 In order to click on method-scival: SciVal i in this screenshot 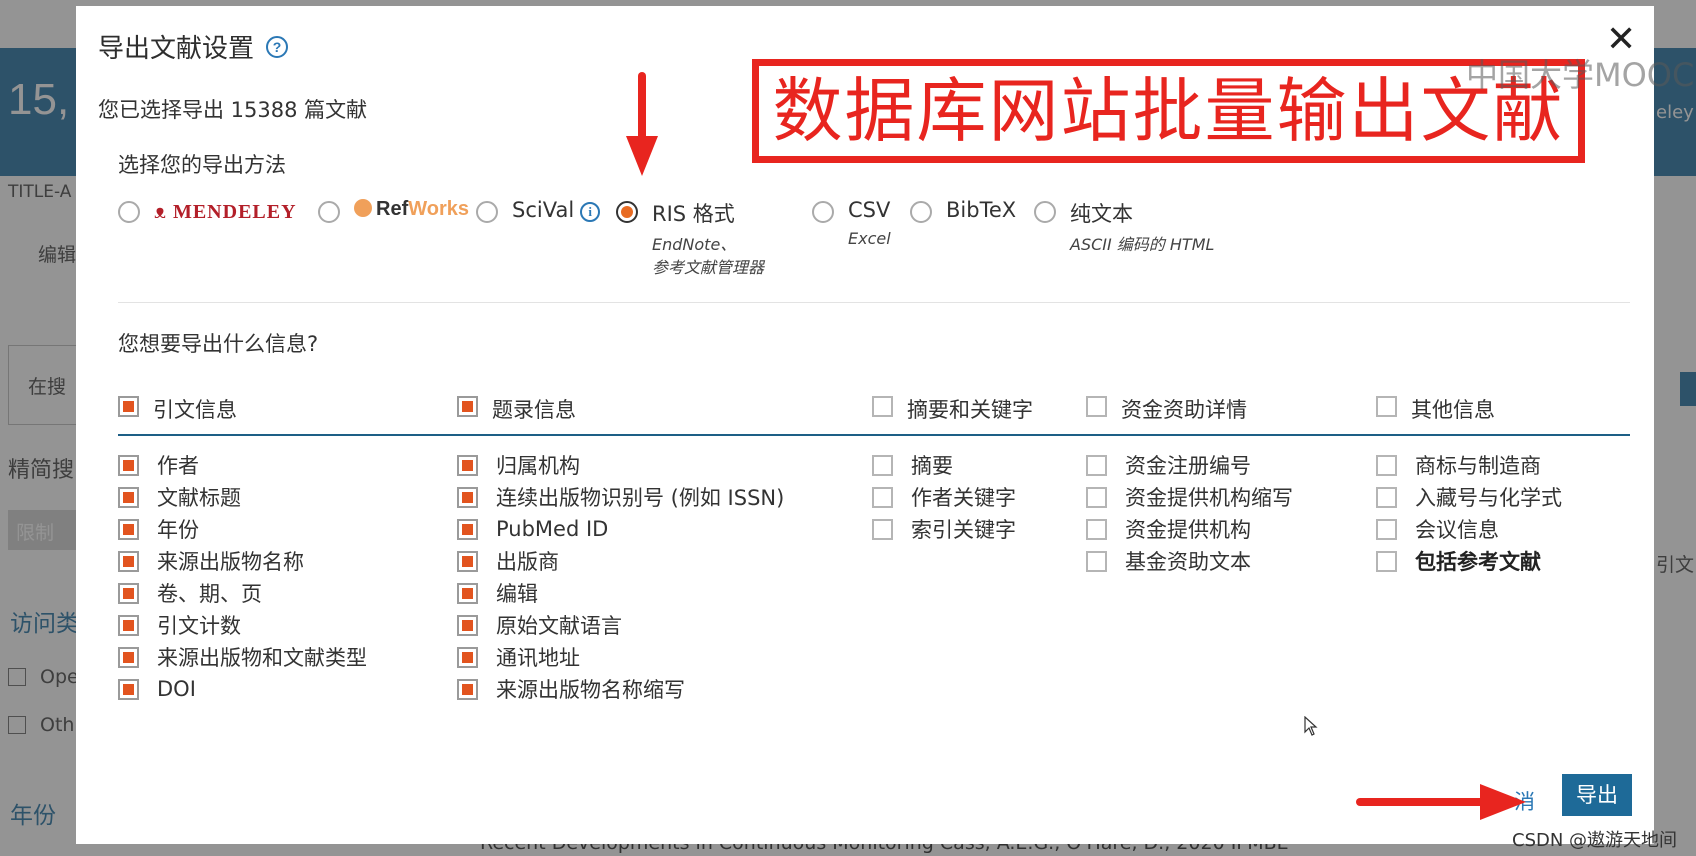, I will do `click(538, 210)`.